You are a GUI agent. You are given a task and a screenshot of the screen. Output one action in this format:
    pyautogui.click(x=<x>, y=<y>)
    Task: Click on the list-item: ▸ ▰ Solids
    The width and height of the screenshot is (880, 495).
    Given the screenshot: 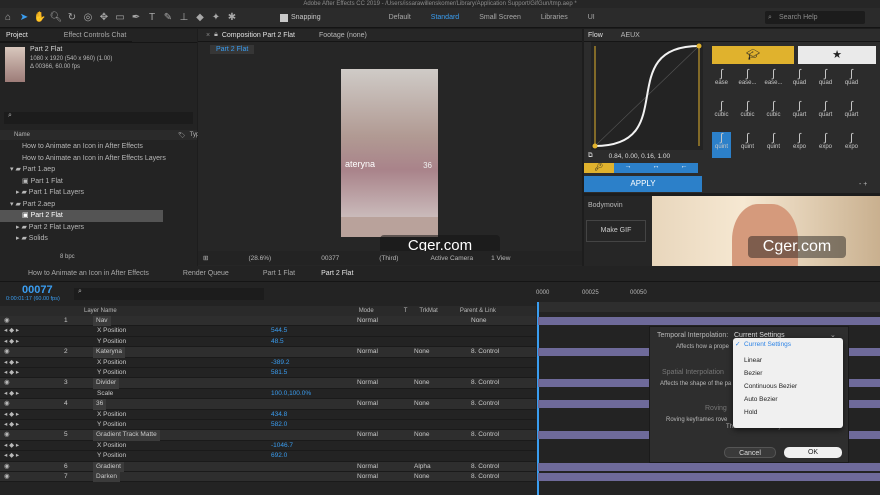 What is the action you would take?
    pyautogui.click(x=98, y=239)
    